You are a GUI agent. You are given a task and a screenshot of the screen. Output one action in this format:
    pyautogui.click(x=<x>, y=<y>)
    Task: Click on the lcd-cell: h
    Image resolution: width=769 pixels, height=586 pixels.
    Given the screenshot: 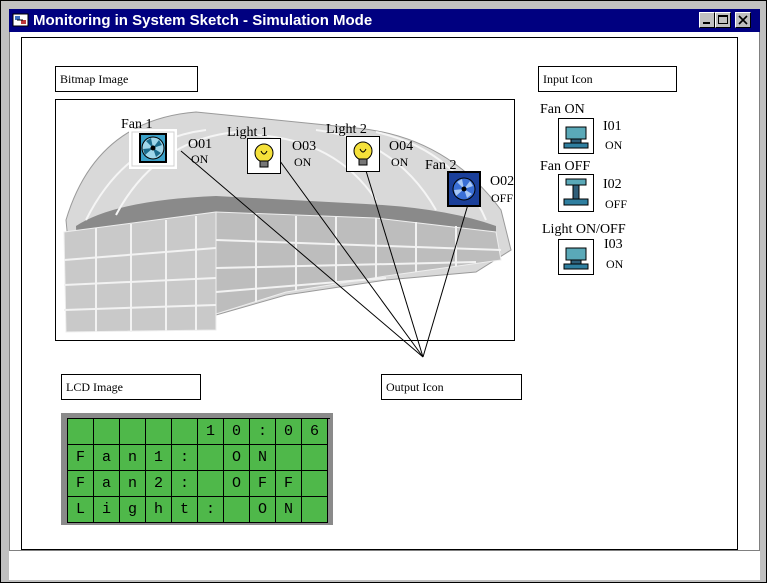 What is the action you would take?
    pyautogui.click(x=159, y=510)
    